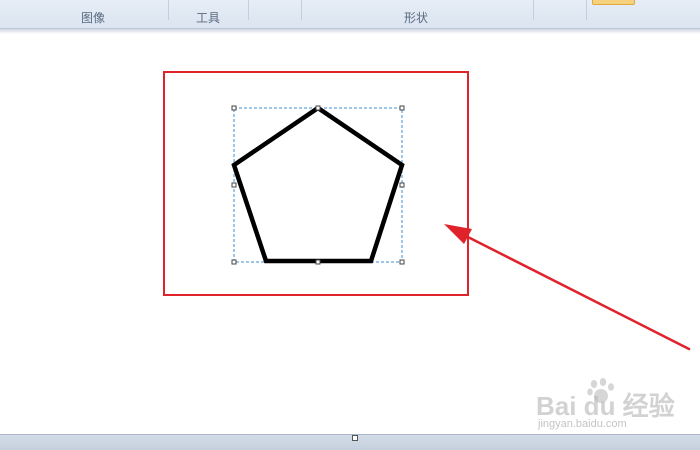 This screenshot has width=700, height=450. I want to click on pentagon-shape, so click(318, 184).